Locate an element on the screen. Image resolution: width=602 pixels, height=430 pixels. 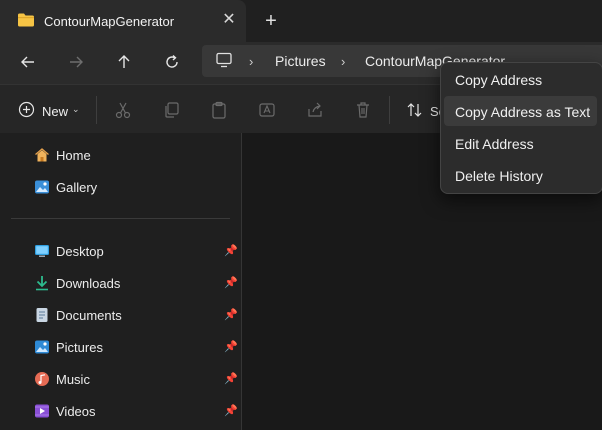
tab-title: ContourMapGenerator is located at coordinates (109, 21).